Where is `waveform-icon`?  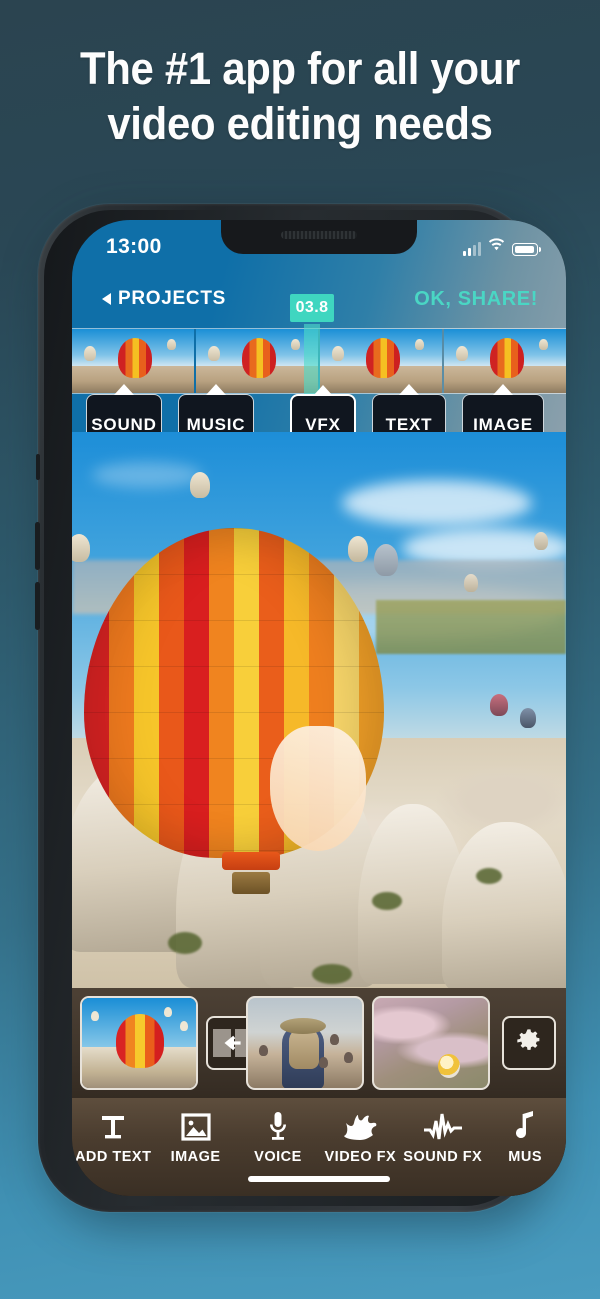
waveform-icon is located at coordinates (443, 1125).